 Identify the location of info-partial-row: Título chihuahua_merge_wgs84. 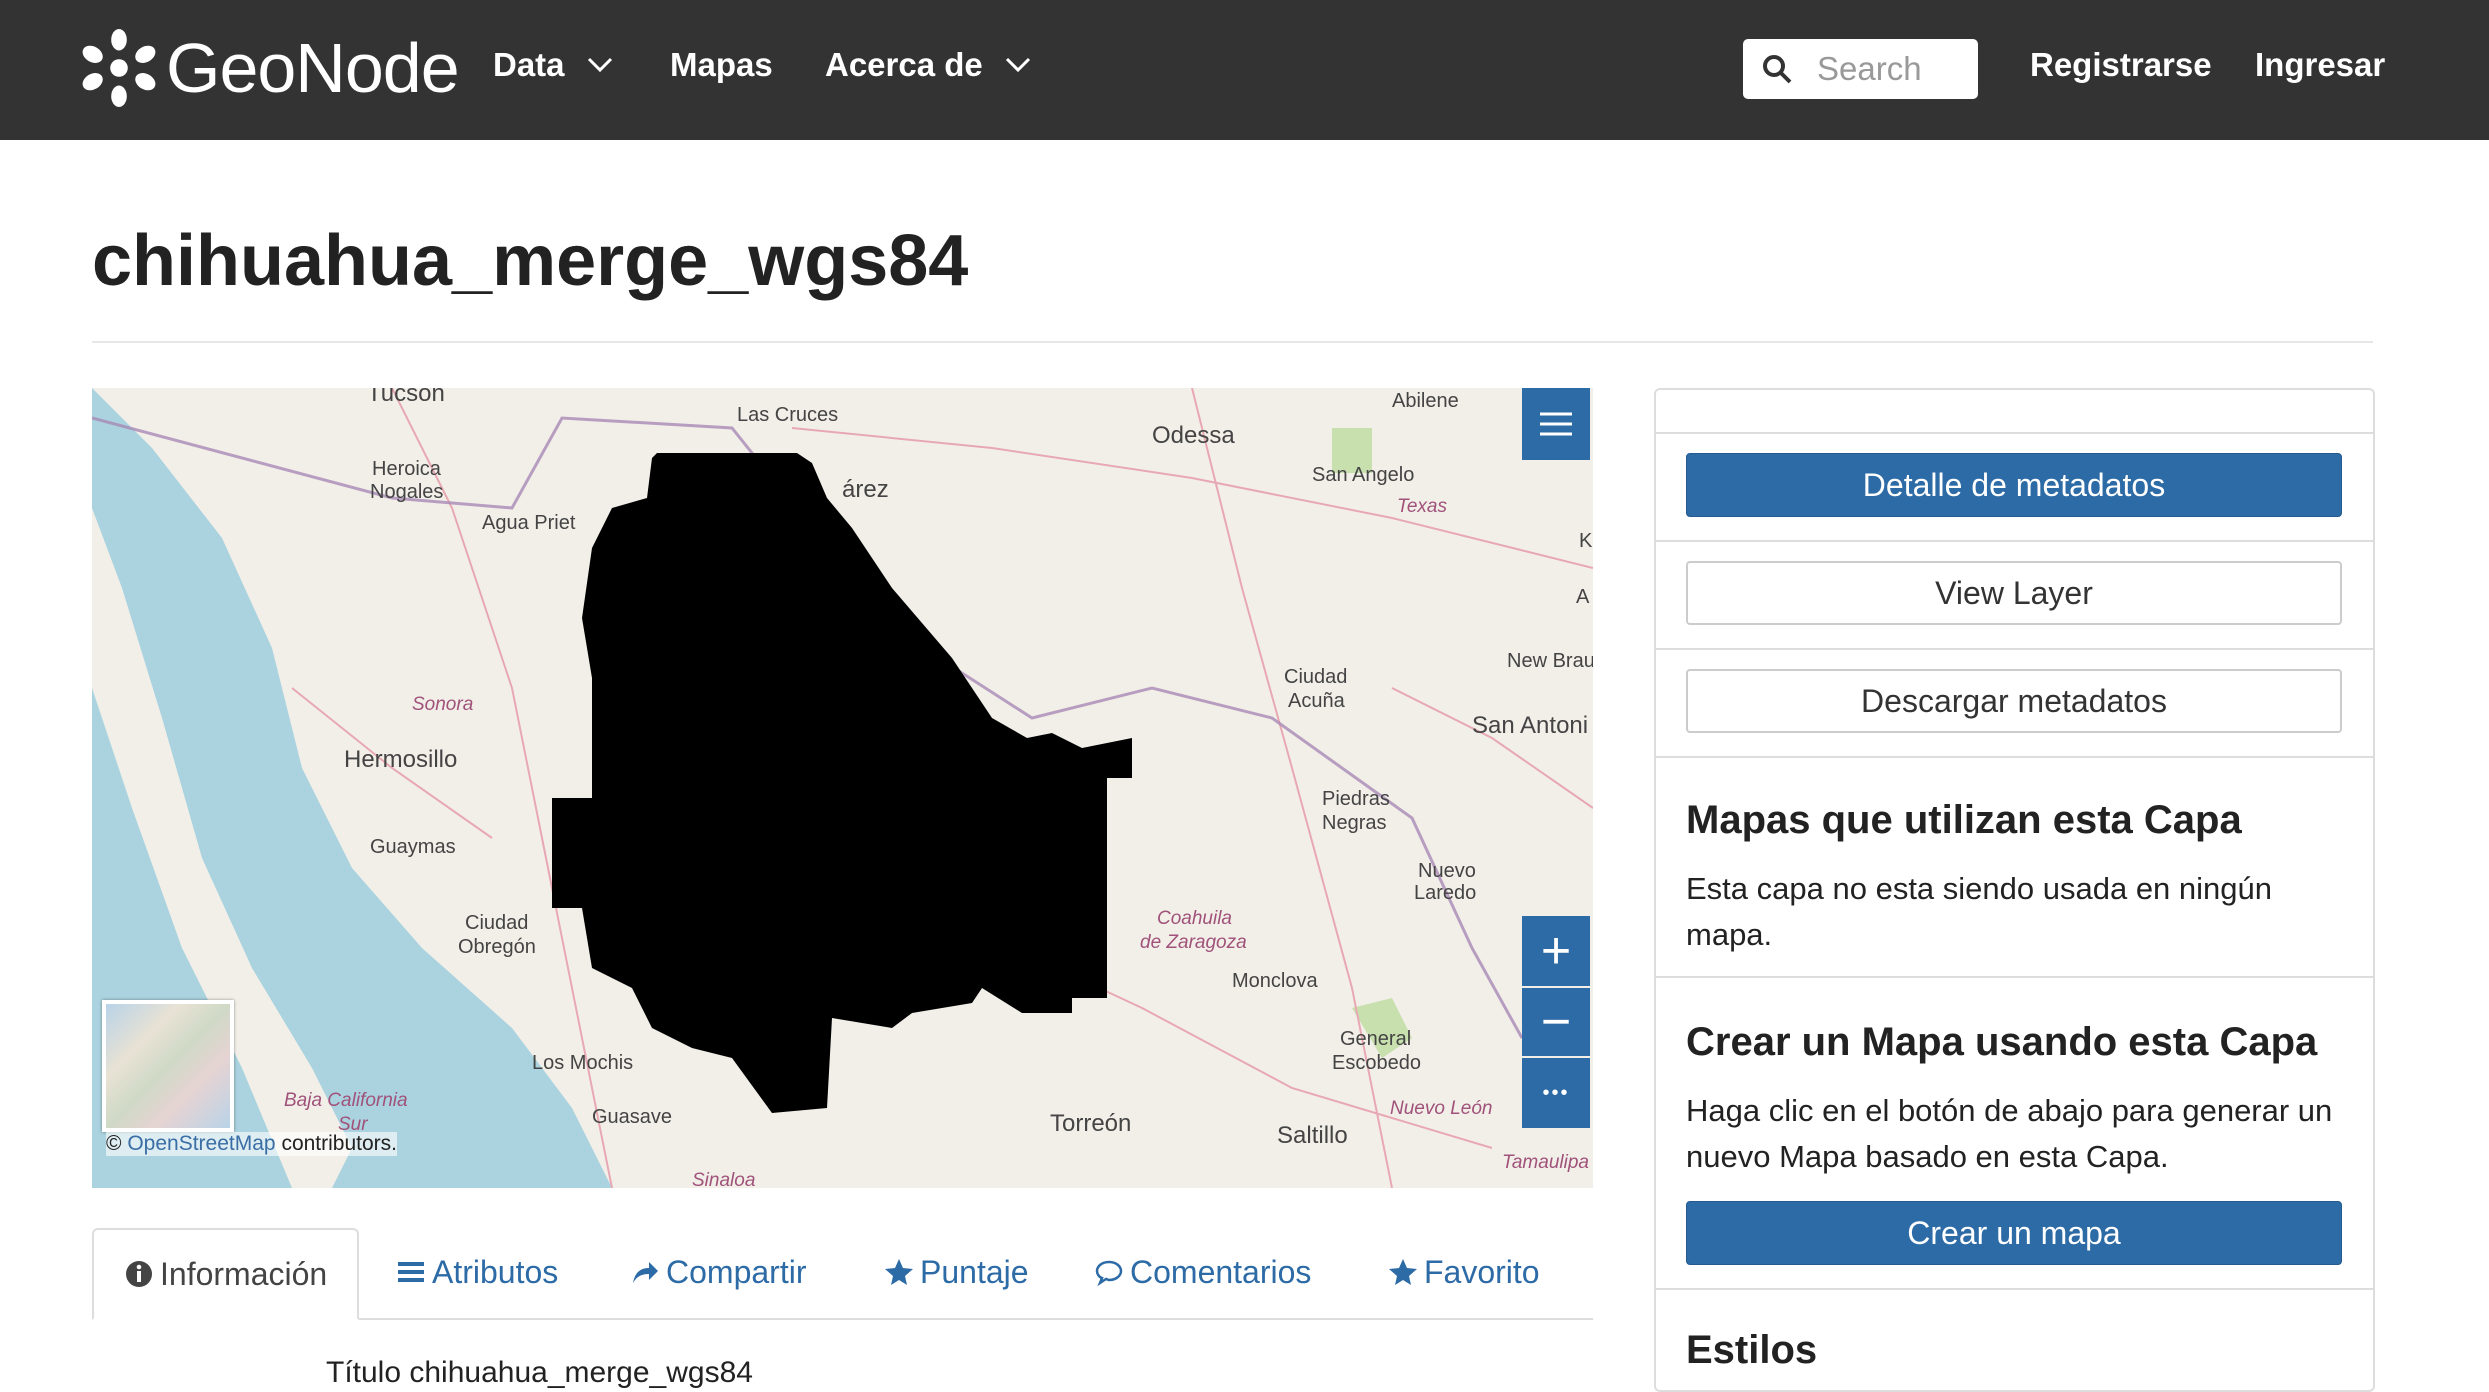
(539, 1372).